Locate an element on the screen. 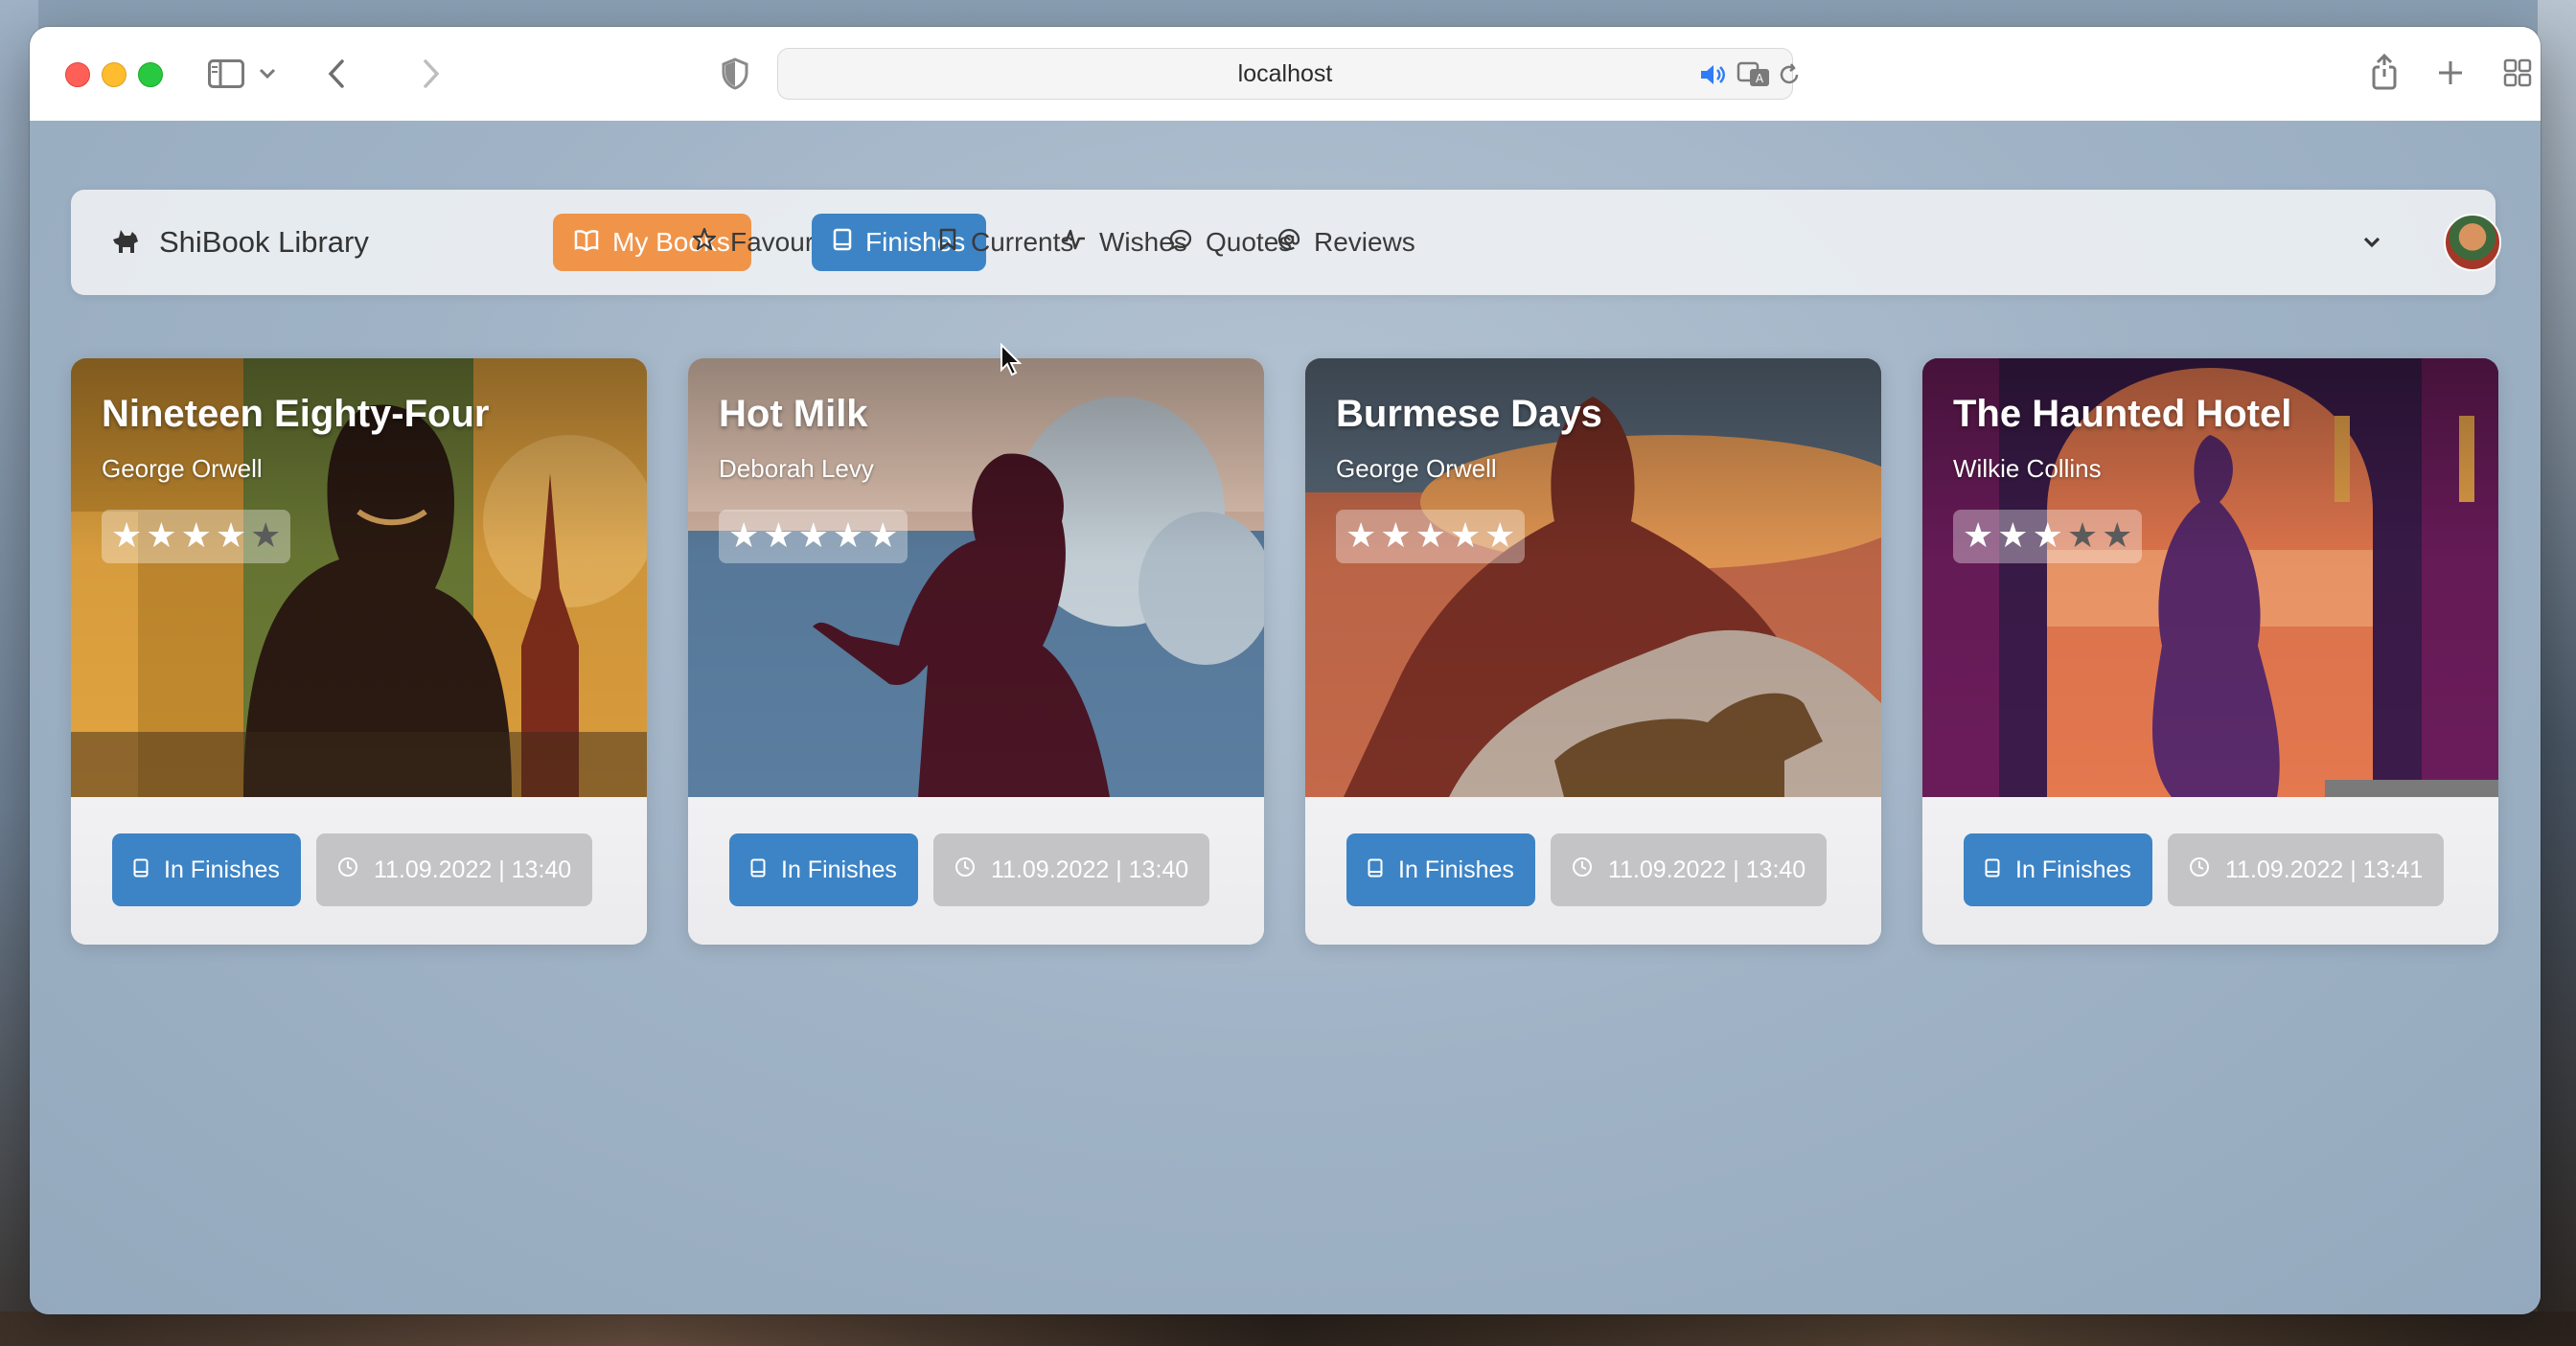 This screenshot has width=2576, height=1346. close-window-button is located at coordinates (77, 74).